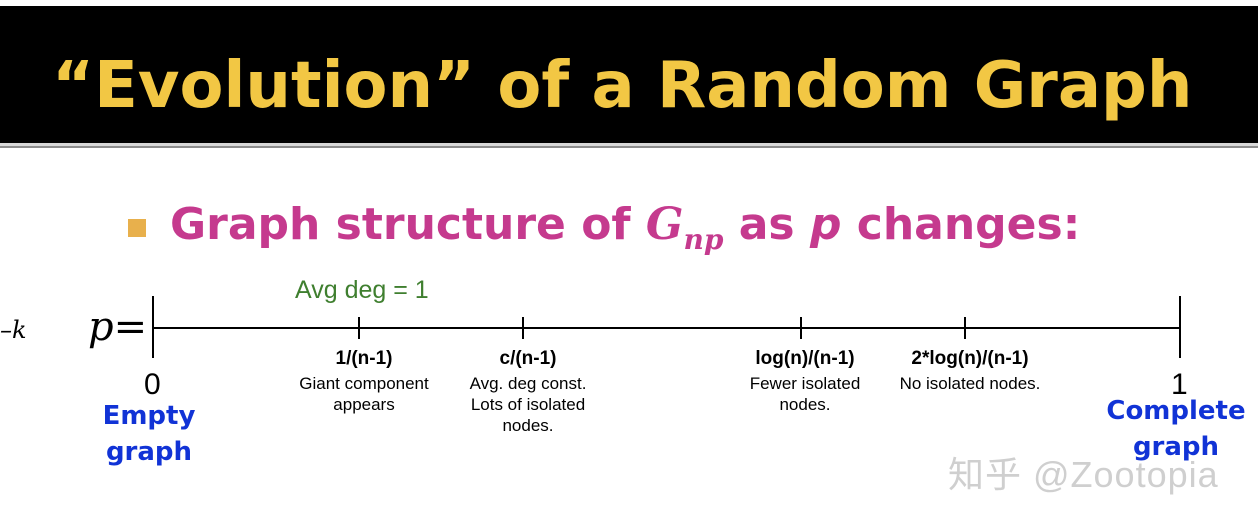 Image resolution: width=1258 pixels, height=522 pixels. I want to click on tick-start, so click(153, 327).